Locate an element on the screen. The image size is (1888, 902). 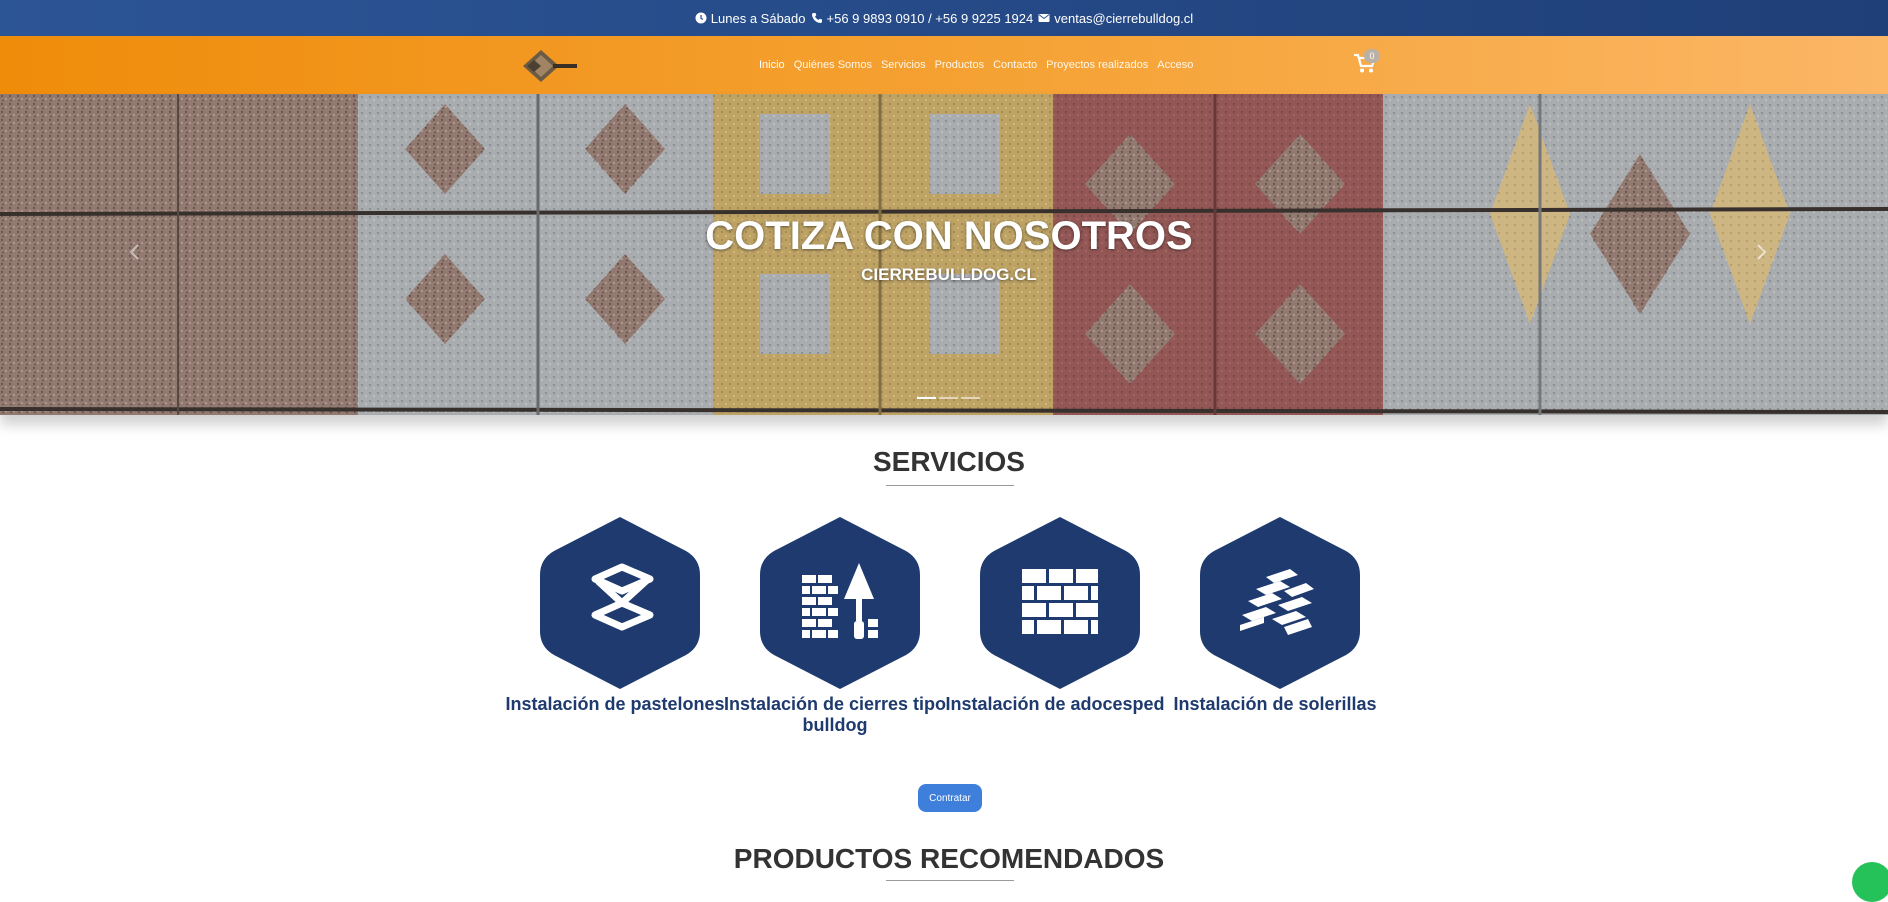
paver-icon is located at coordinates (620, 603).